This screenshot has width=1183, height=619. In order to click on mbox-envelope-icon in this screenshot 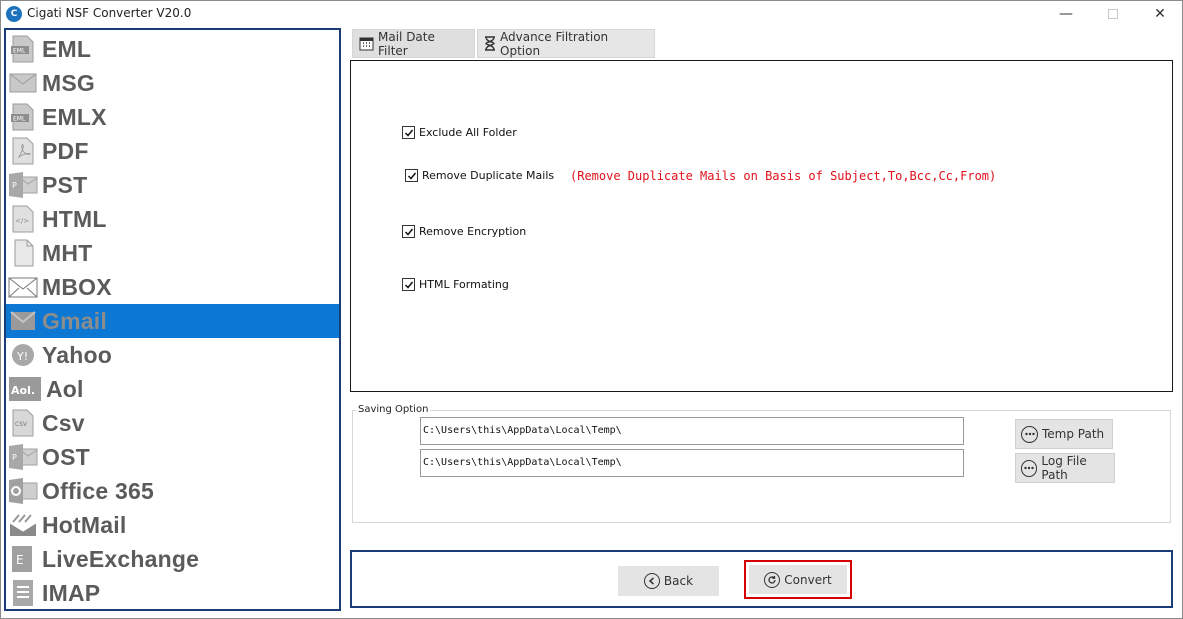, I will do `click(23, 287)`.